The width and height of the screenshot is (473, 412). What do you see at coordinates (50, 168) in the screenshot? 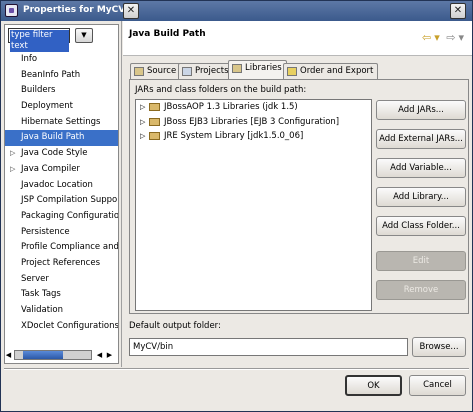
I see `tree-item-label: Java Compiler` at bounding box center [50, 168].